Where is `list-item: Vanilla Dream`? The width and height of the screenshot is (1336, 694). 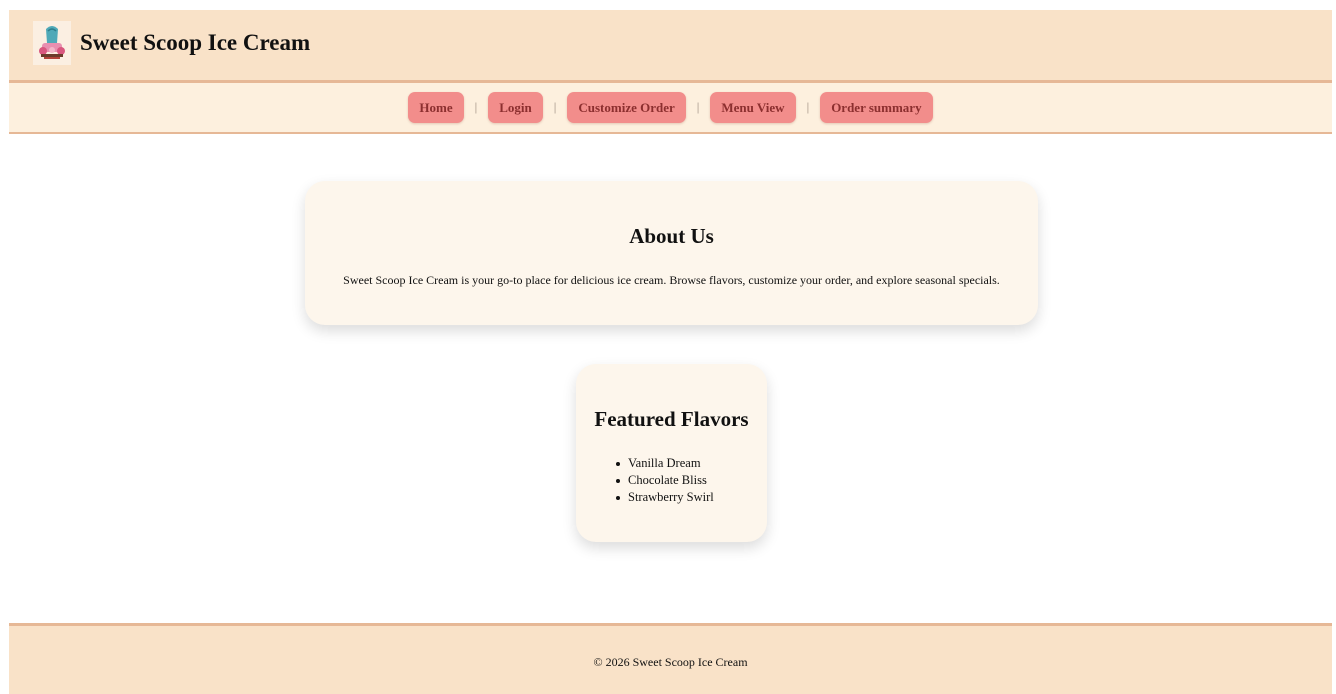 list-item: Vanilla Dream is located at coordinates (665, 463).